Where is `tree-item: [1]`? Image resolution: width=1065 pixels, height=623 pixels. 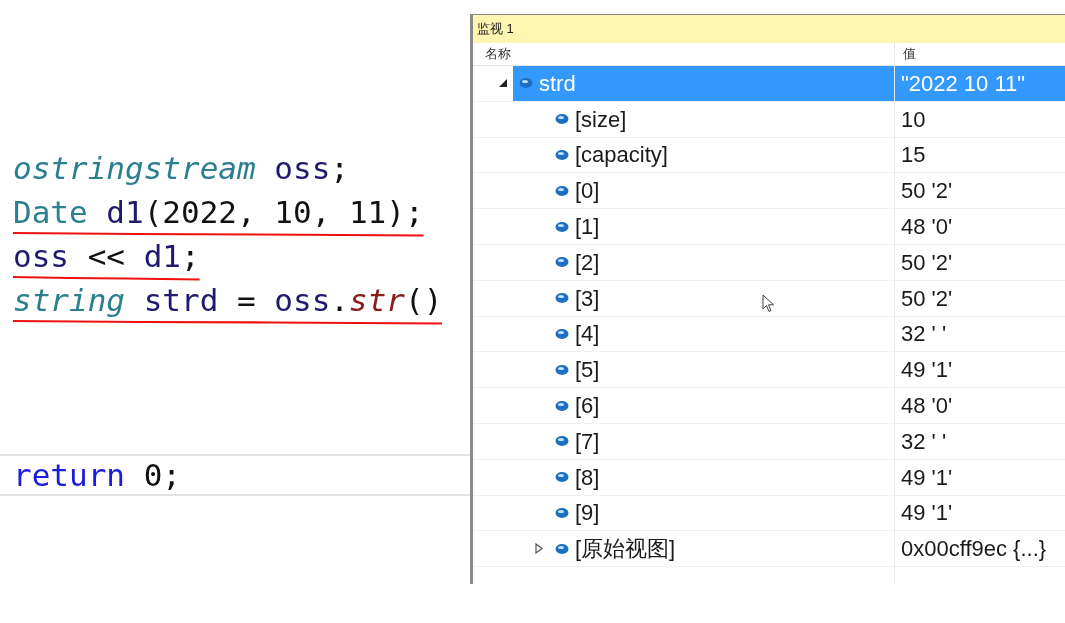
tree-item: [1] is located at coordinates (721, 226).